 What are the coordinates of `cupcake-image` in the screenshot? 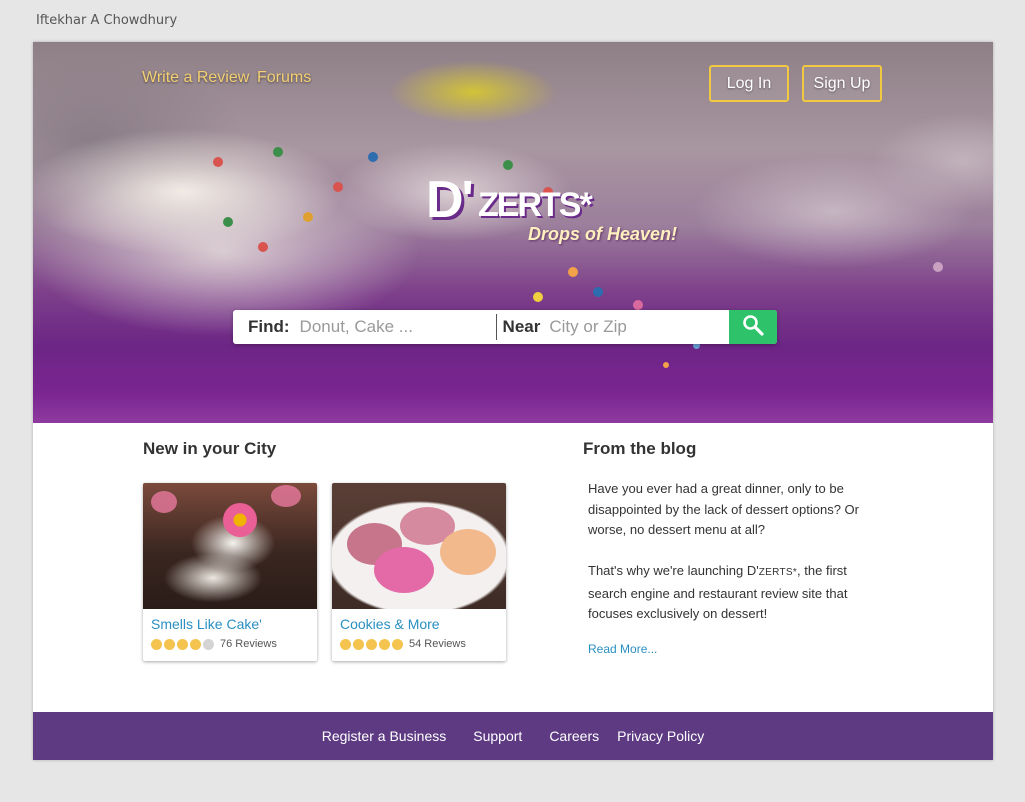 It's located at (230, 546).